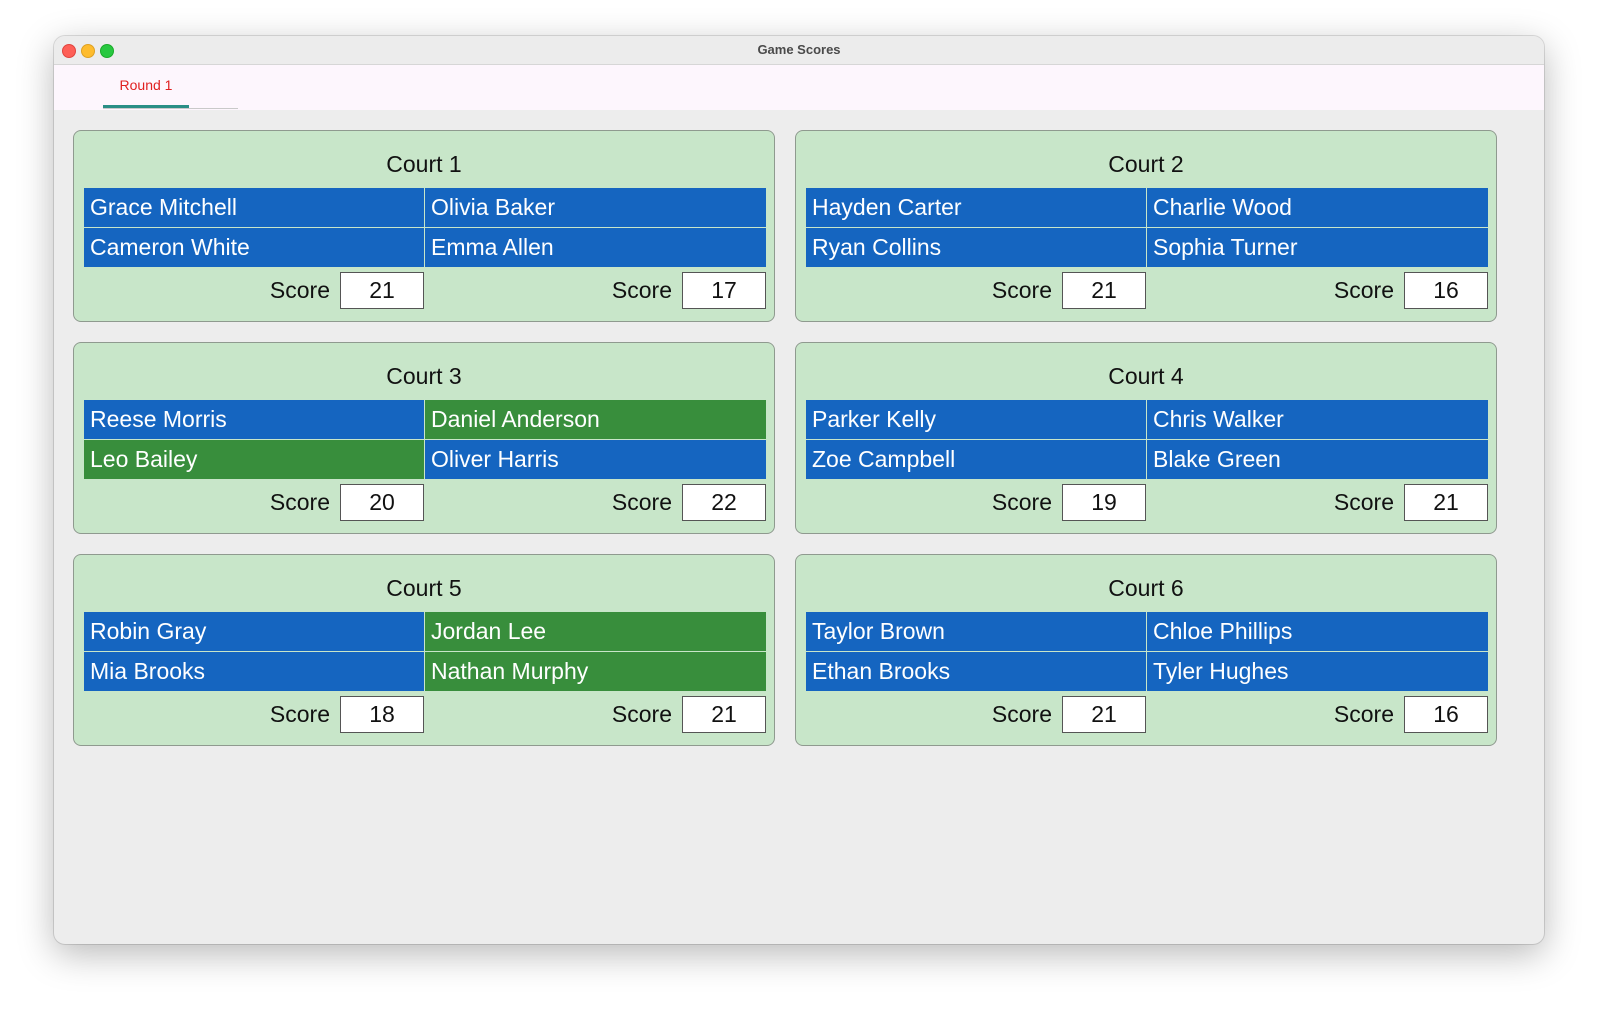 The width and height of the screenshot is (1600, 1016). What do you see at coordinates (424, 588) in the screenshot?
I see `court-title: Court 5` at bounding box center [424, 588].